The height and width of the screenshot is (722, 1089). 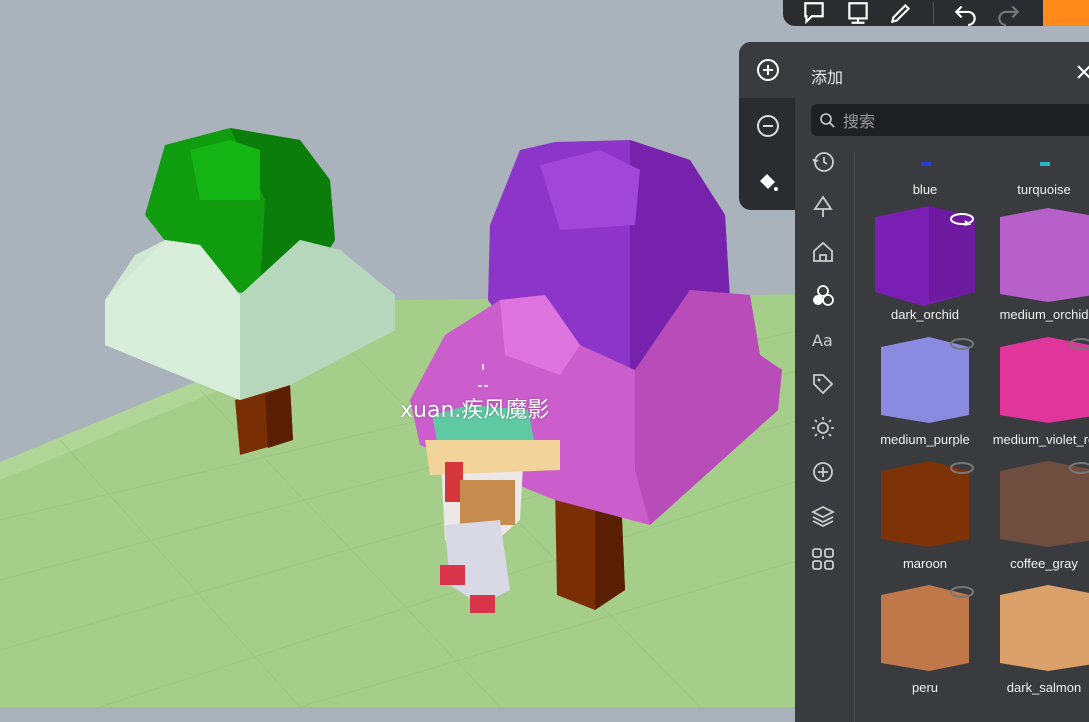 I want to click on color-item-blue: blue, so click(x=925, y=176).